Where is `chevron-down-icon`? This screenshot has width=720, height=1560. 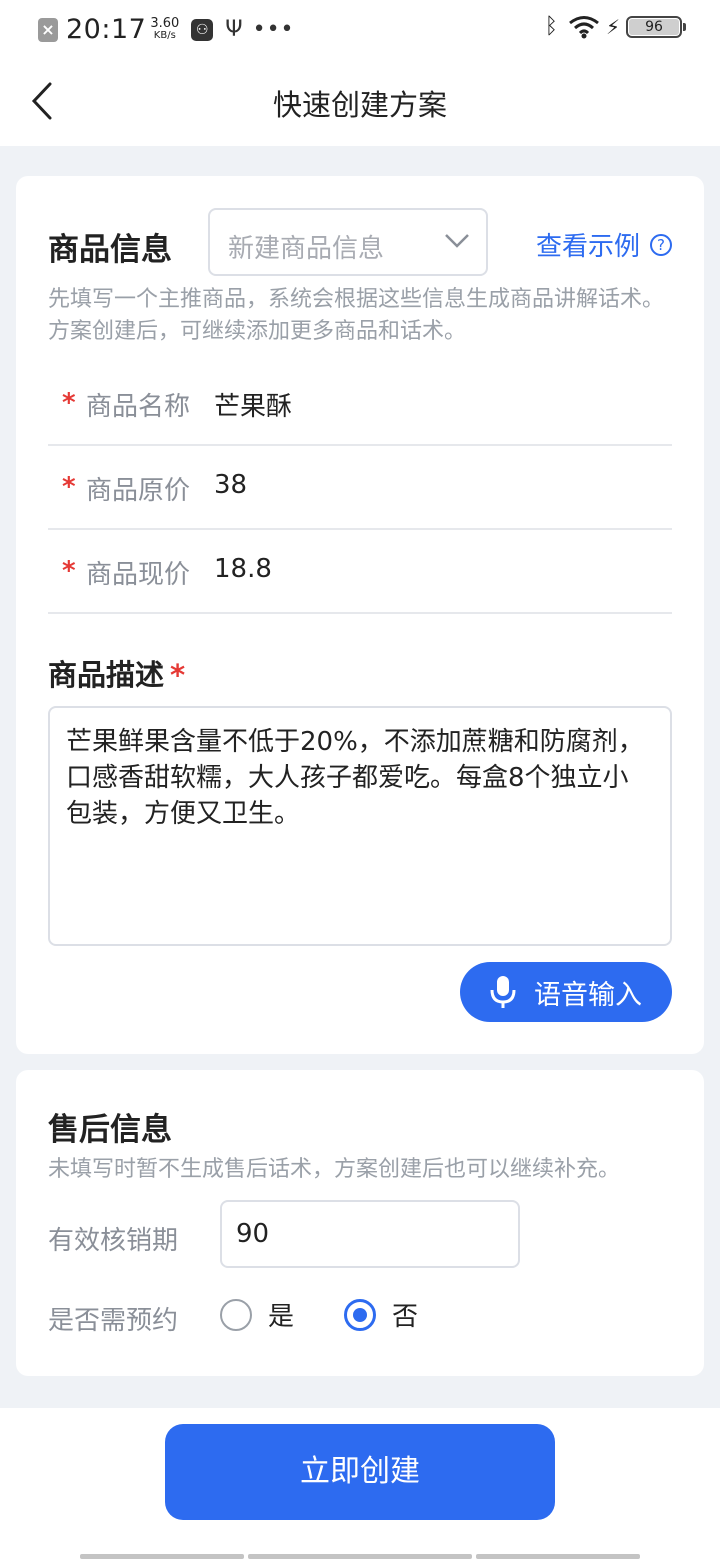 chevron-down-icon is located at coordinates (457, 241).